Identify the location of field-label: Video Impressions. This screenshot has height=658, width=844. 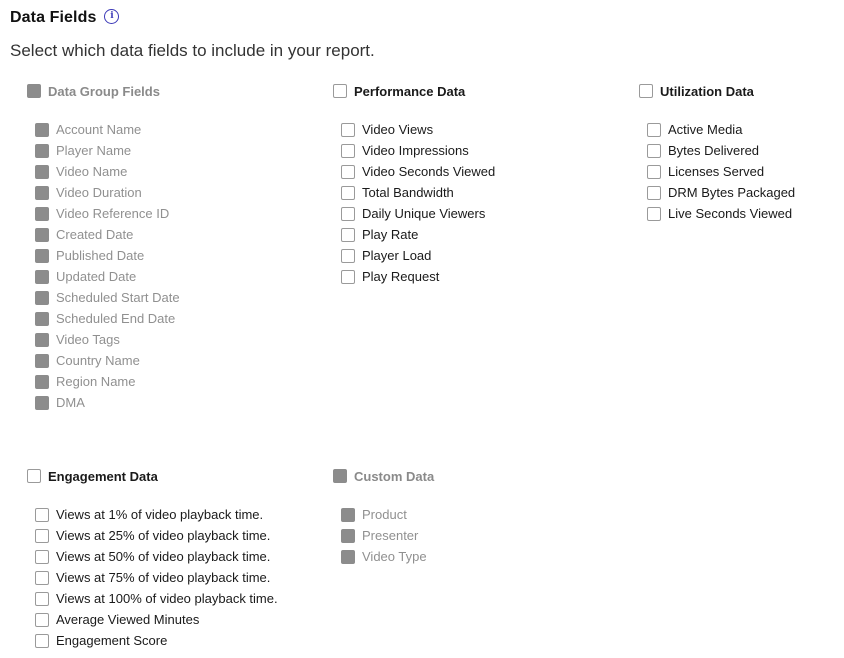
(415, 150).